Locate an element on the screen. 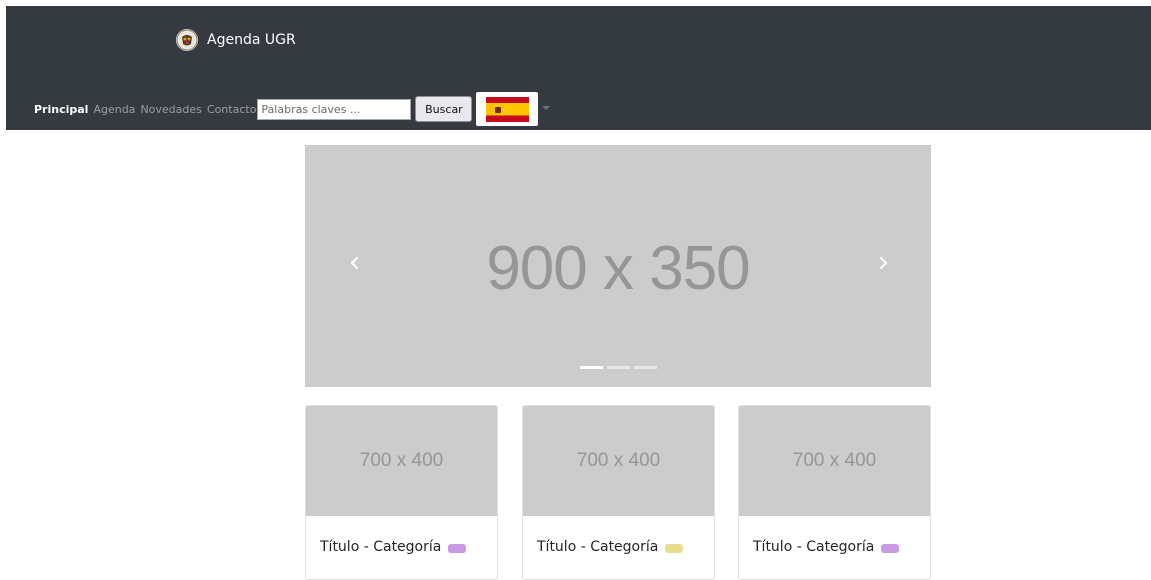 This screenshot has height=580, width=1151. university-crest-icon is located at coordinates (187, 40).